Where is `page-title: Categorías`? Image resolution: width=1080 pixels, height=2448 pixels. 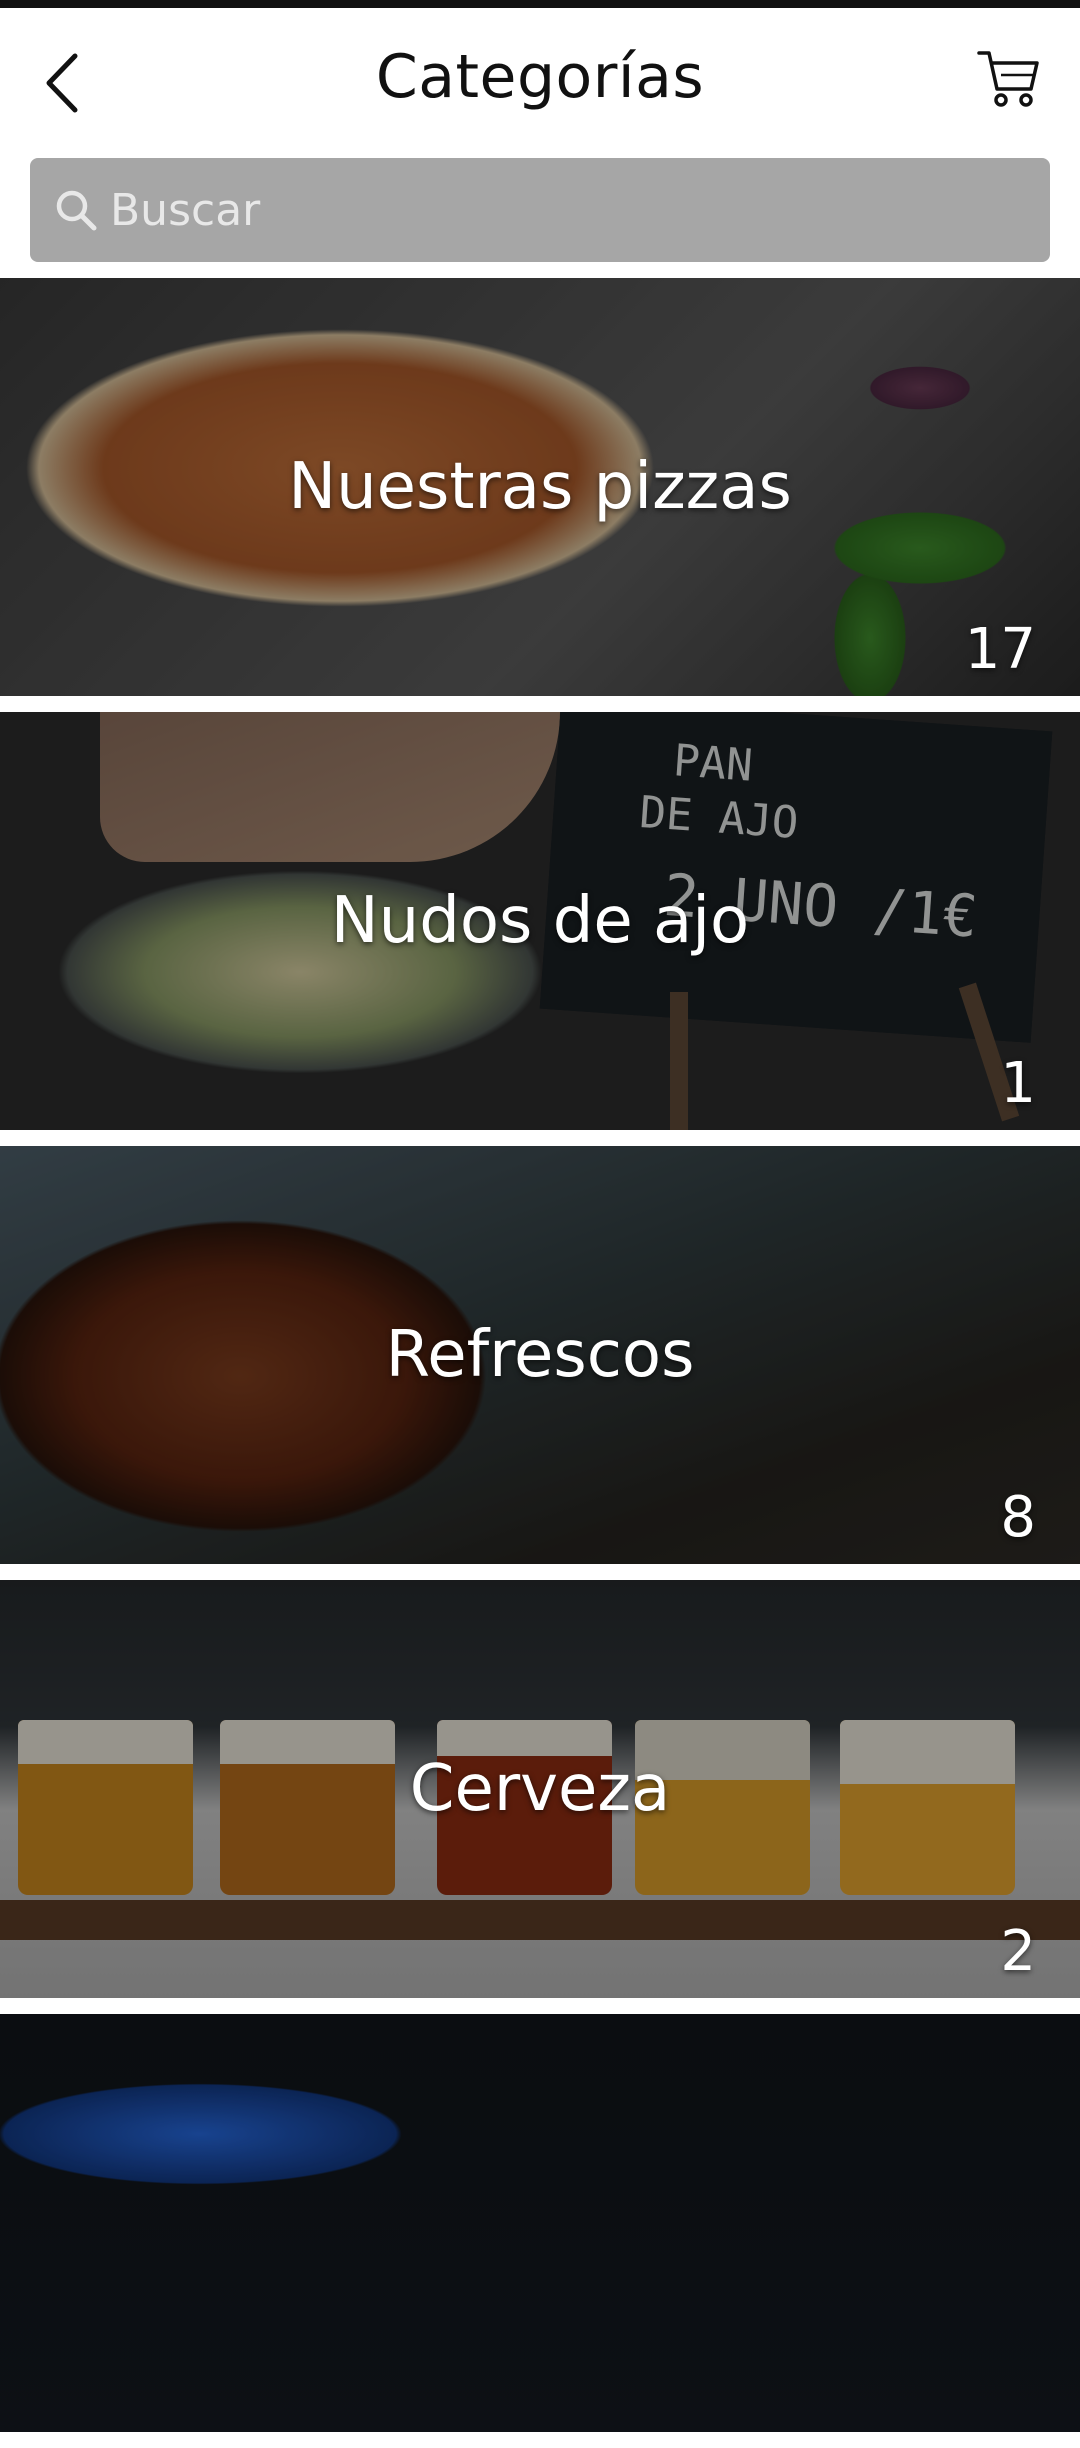 page-title: Categorías is located at coordinates (540, 77).